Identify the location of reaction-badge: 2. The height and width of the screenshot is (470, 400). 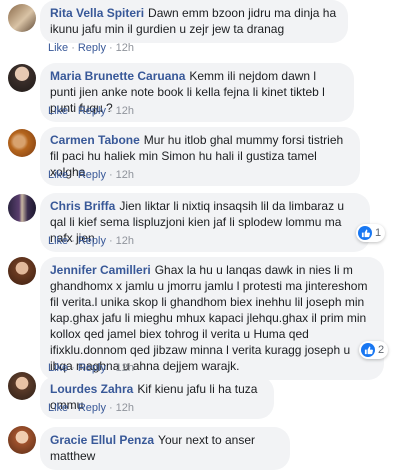
(374, 350).